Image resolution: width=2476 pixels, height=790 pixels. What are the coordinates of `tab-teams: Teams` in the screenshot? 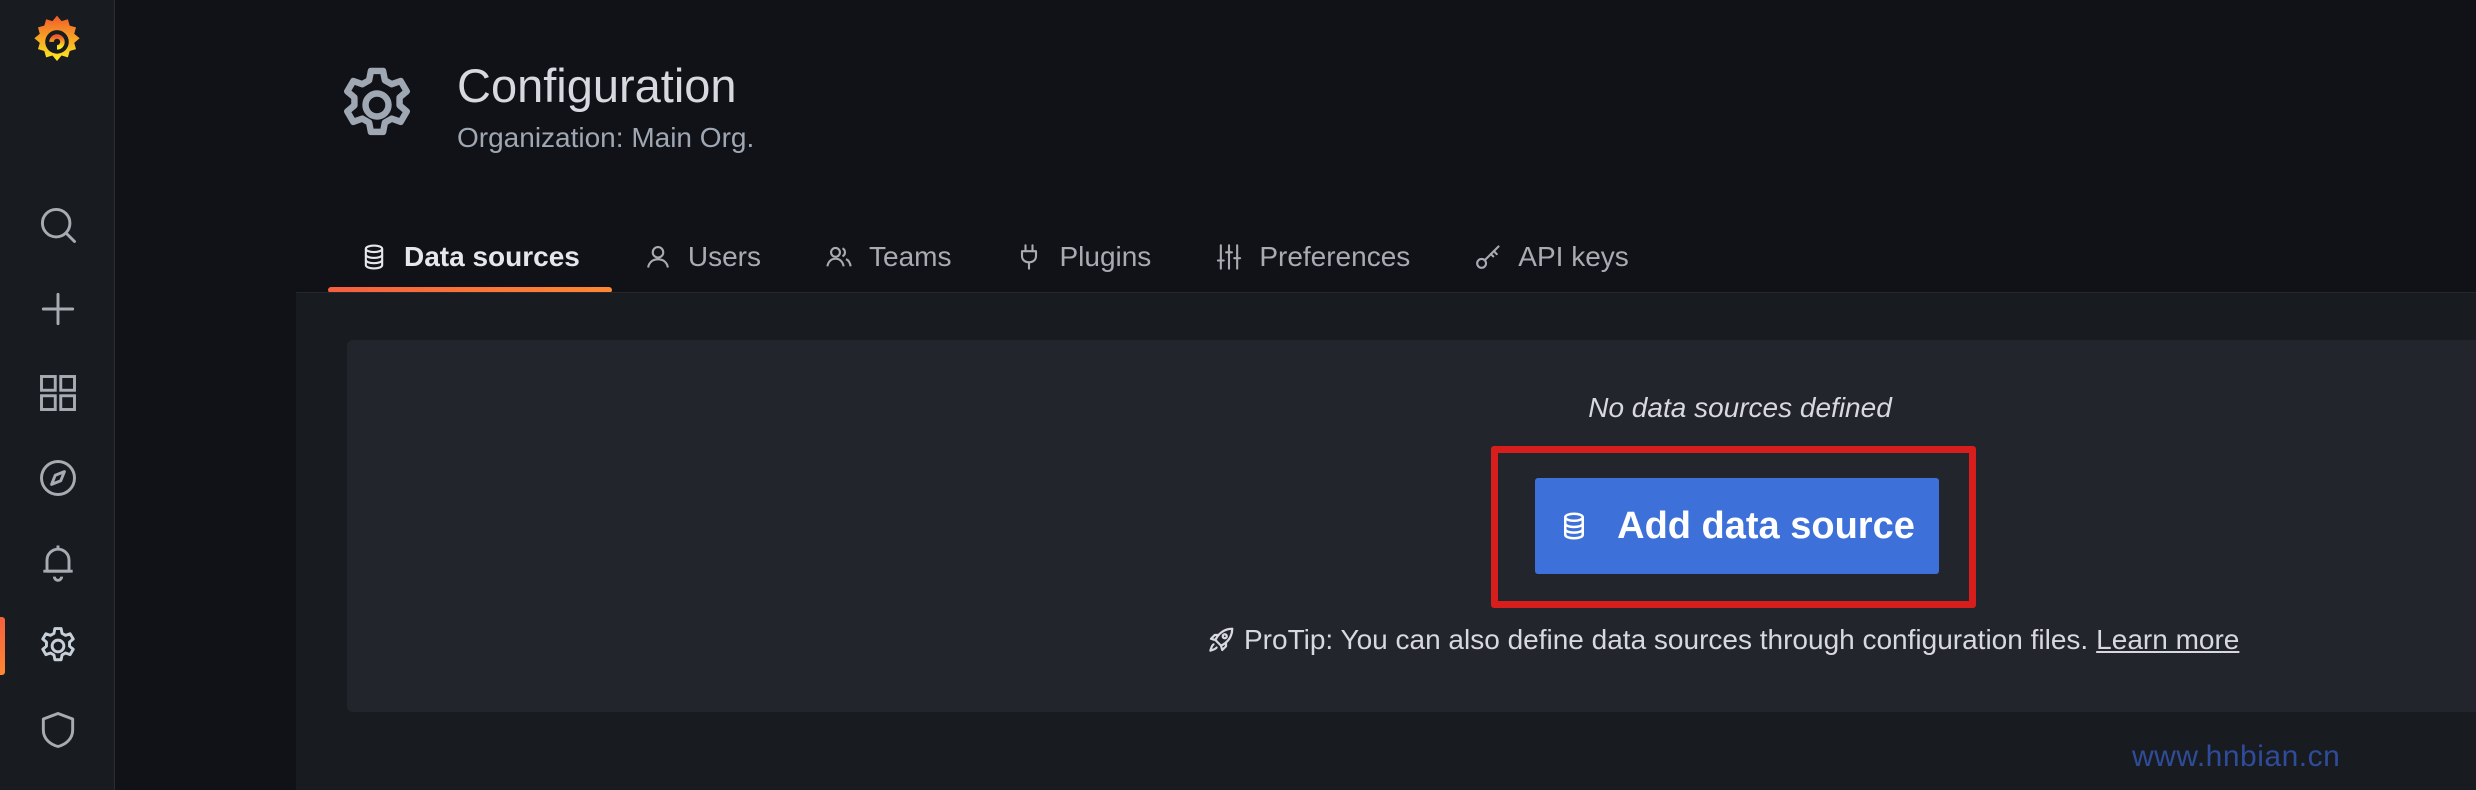 It's located at (888, 257).